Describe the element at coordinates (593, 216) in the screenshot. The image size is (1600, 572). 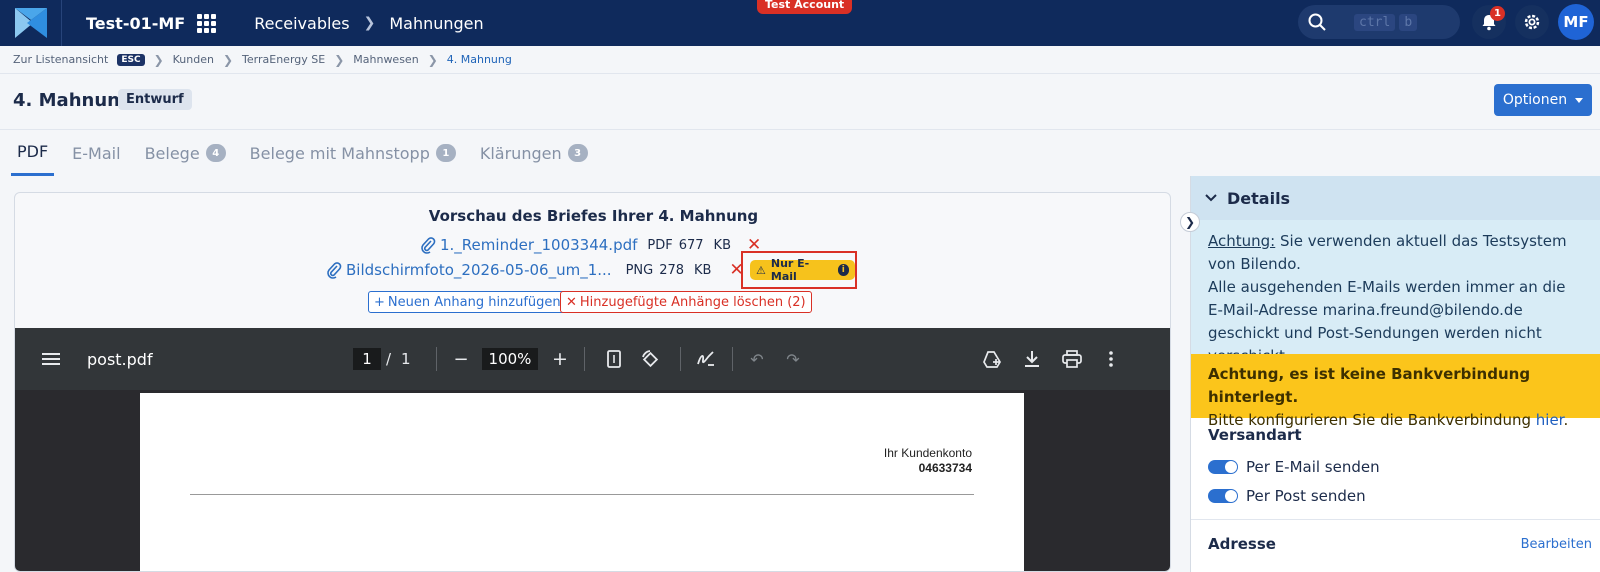
I see `preview-title: Vorschau des Briefes Ihrer 4. Mahnung` at that location.